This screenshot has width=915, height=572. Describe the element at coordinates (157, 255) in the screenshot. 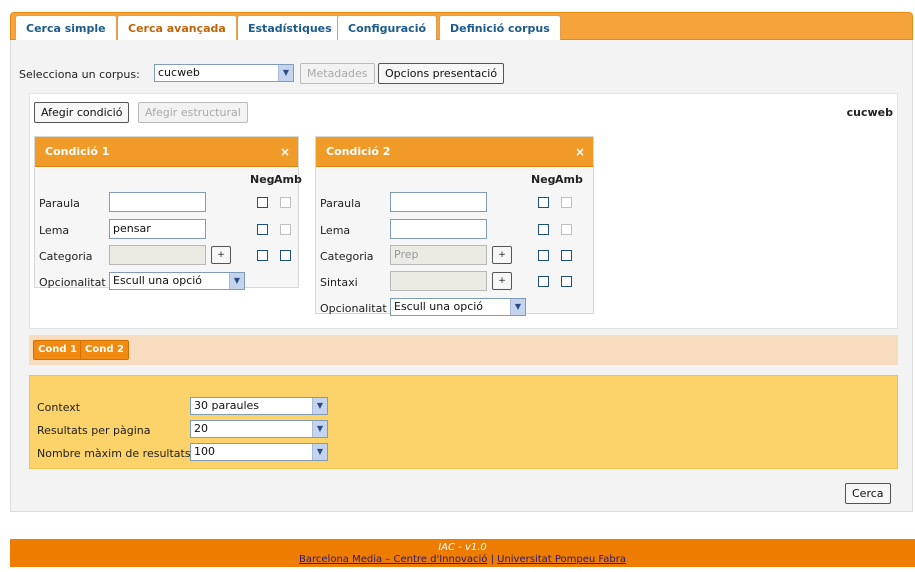

I see `category-input` at that location.